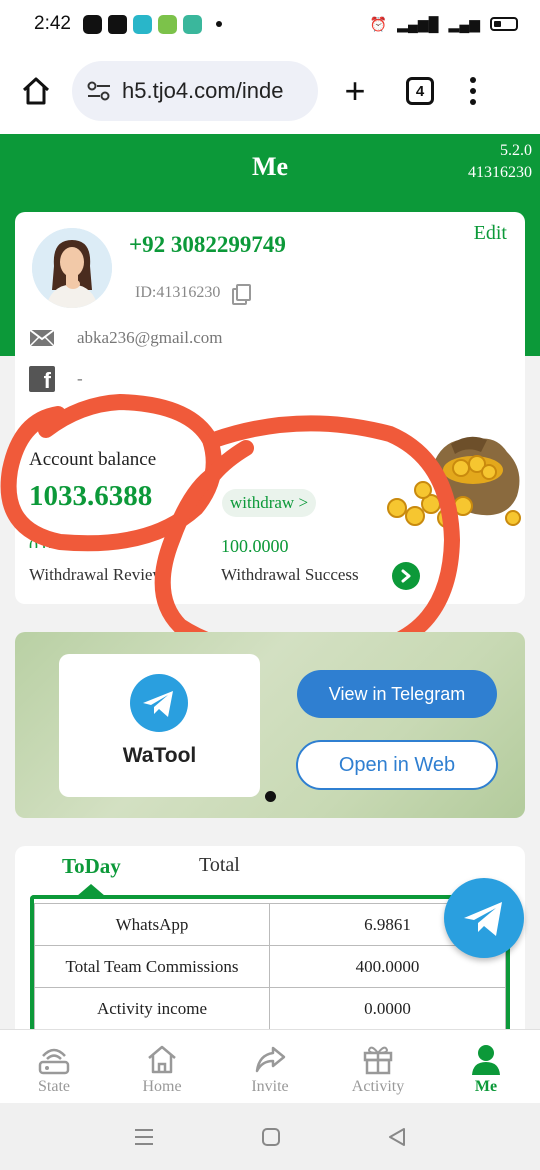  What do you see at coordinates (397, 694) in the screenshot?
I see `view-in-telegram-button: View in Telegram` at bounding box center [397, 694].